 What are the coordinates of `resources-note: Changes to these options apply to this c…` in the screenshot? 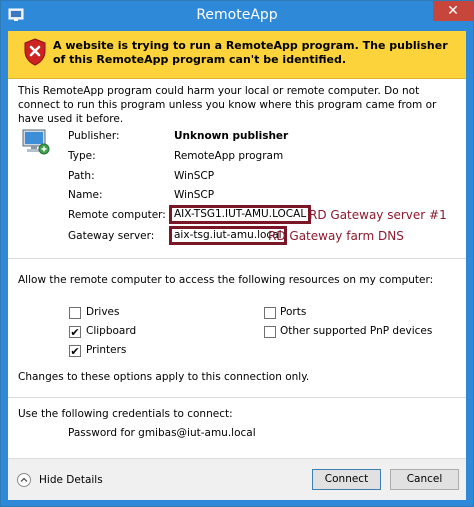 It's located at (164, 377).